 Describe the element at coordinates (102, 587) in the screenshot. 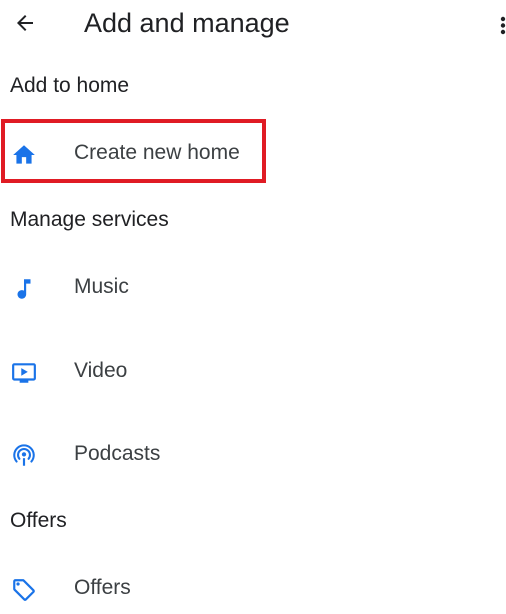

I see `offers-label: Offers` at that location.